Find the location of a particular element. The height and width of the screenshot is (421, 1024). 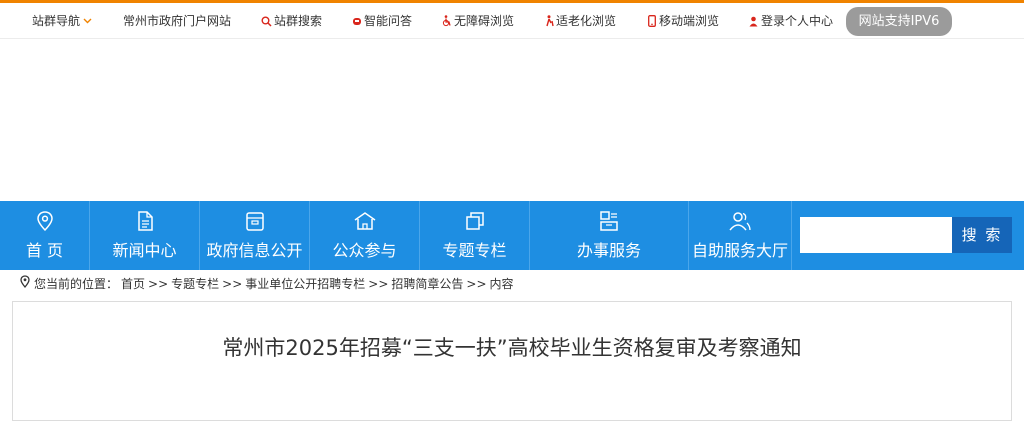

copy-icon is located at coordinates (474, 221).